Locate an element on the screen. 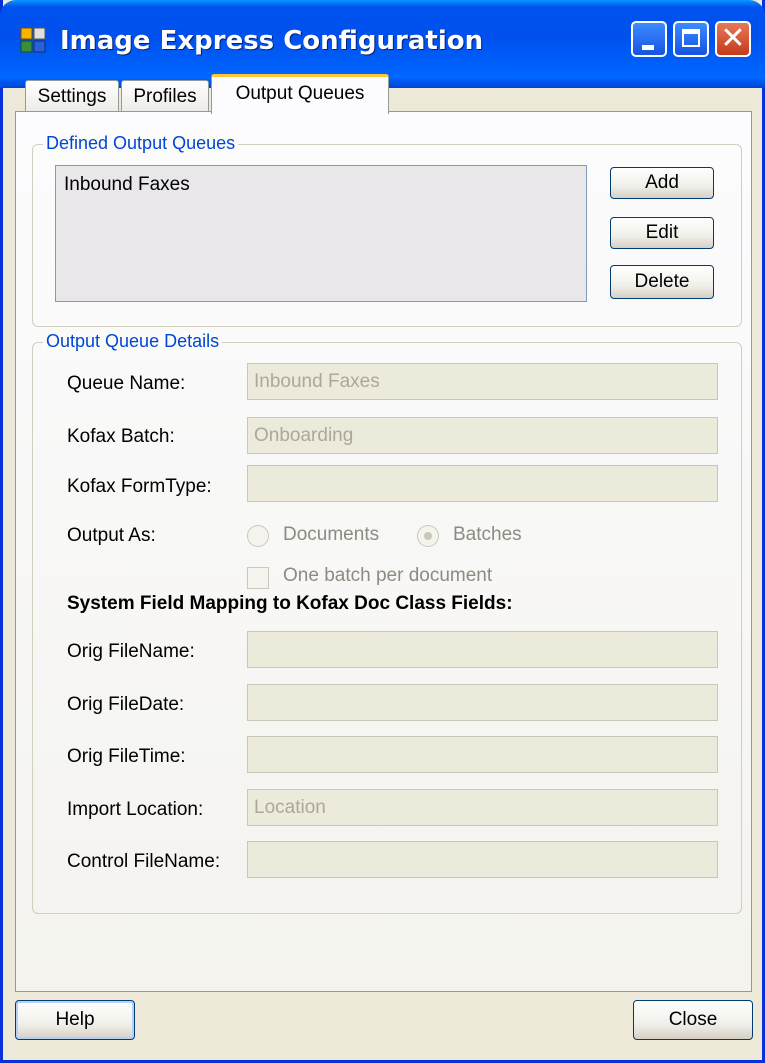  orig-filename-field is located at coordinates (482, 649).